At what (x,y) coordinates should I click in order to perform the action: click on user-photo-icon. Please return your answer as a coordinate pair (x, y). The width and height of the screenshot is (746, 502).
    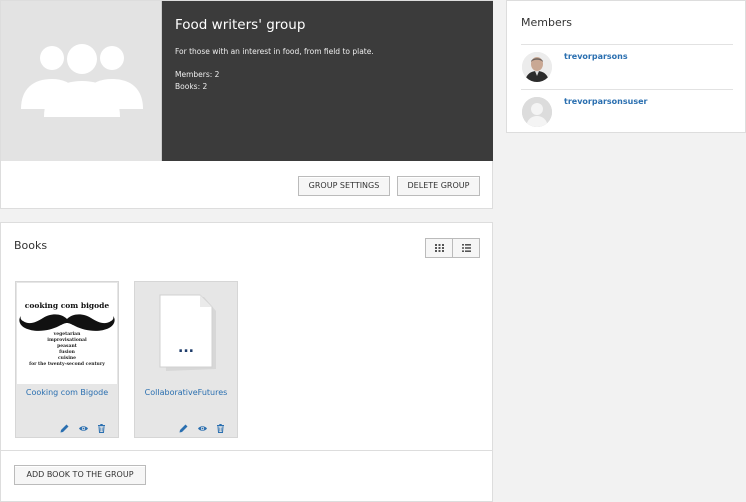
    Looking at the image, I should click on (537, 67).